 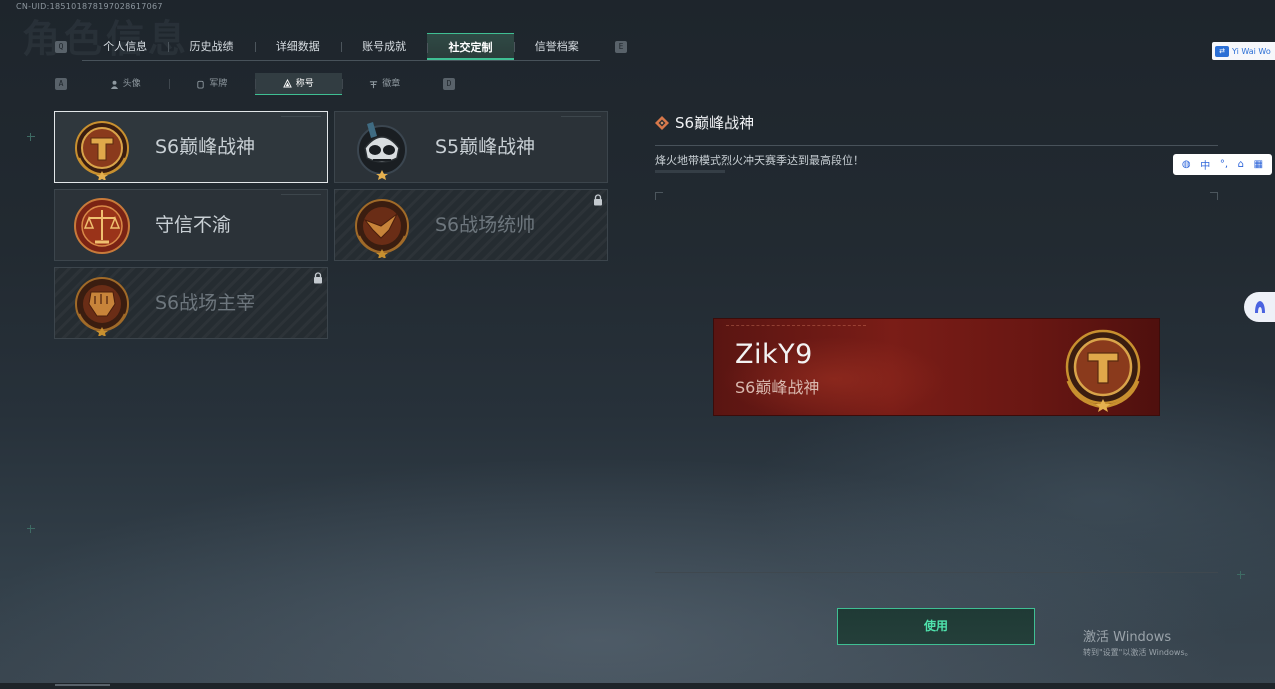 I want to click on title-icon, so click(x=287, y=83).